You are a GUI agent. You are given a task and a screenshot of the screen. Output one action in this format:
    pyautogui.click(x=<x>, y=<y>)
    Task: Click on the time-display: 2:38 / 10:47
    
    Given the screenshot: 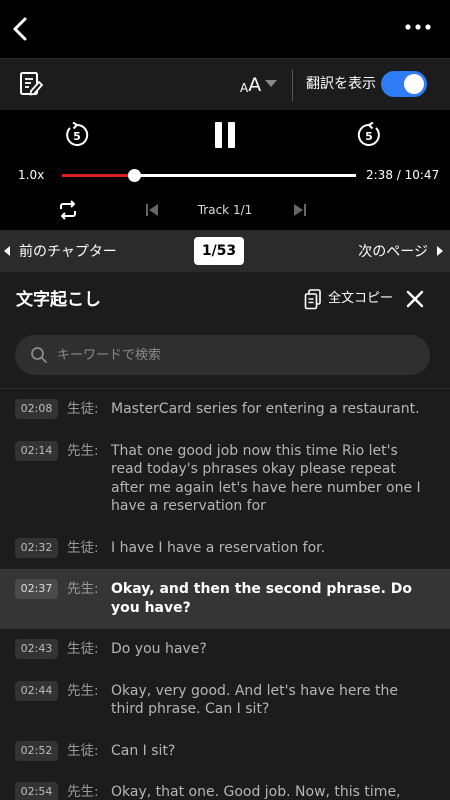 What is the action you would take?
    pyautogui.click(x=403, y=175)
    